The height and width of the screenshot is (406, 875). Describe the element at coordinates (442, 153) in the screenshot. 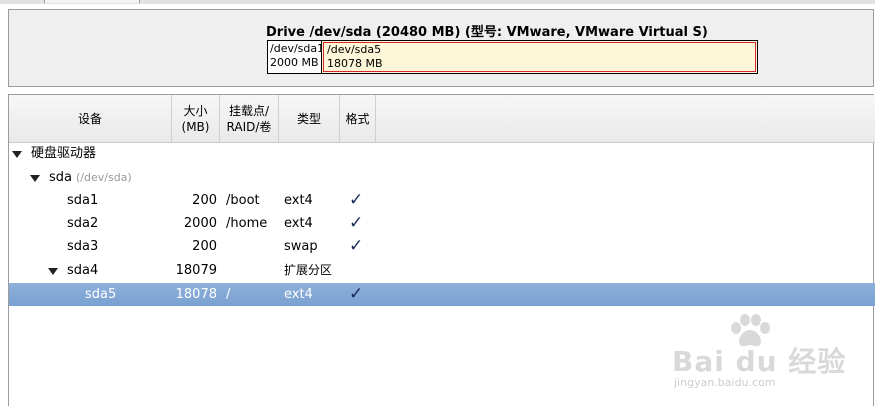

I see `tree-row-hard-drives: 硬盘驱动器` at that location.